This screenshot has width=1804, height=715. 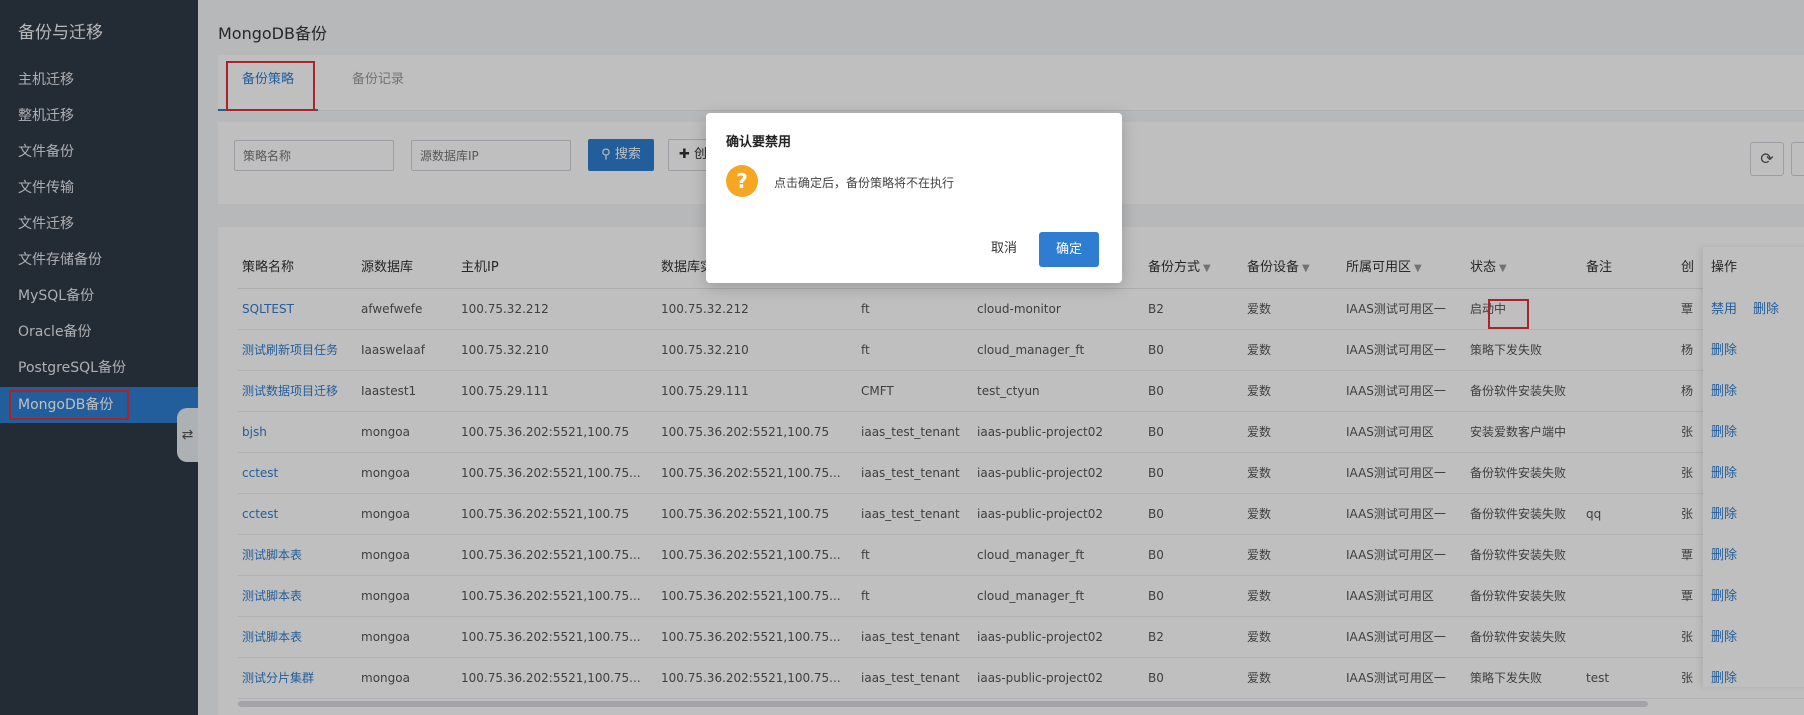 I want to click on dialog-title: 确认要禁用, so click(x=759, y=142).